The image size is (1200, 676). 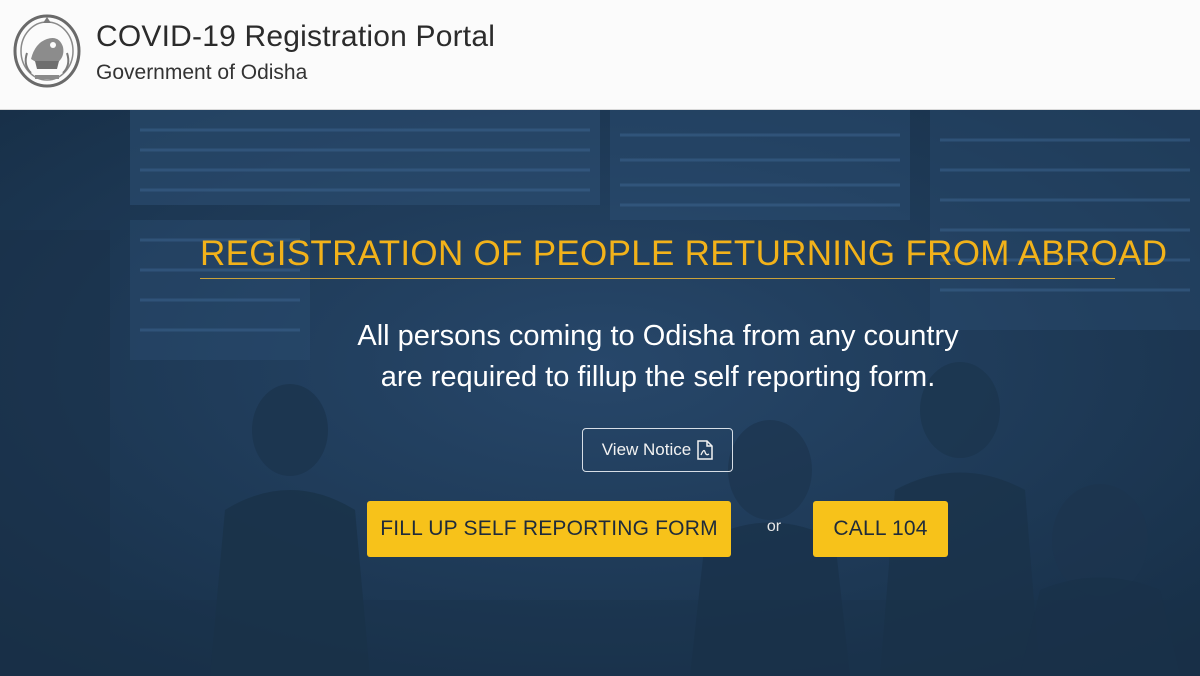 What do you see at coordinates (202, 72) in the screenshot?
I see `portal-subtitle: Government of Odisha` at bounding box center [202, 72].